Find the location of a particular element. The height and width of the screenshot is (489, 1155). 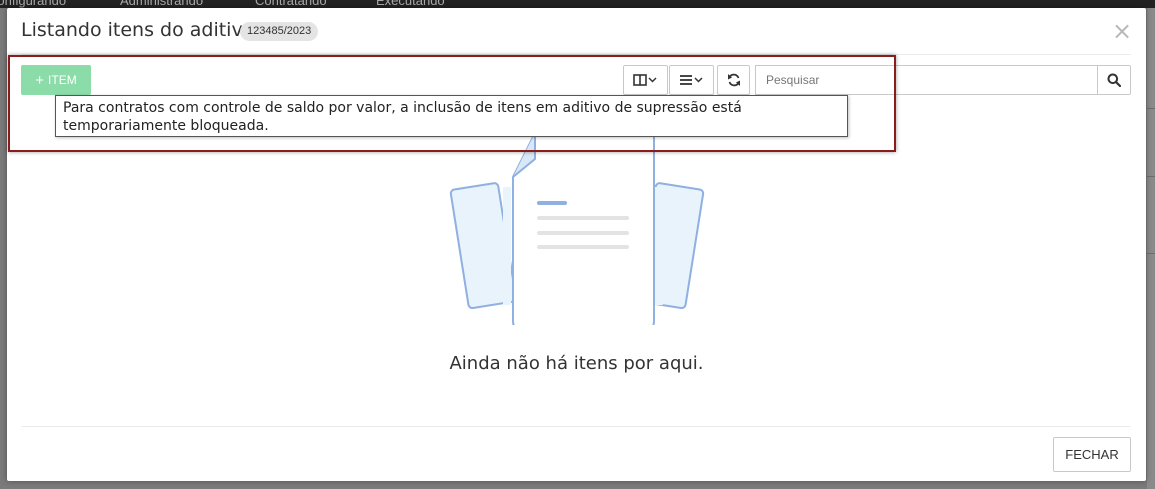

search-button is located at coordinates (1114, 80).